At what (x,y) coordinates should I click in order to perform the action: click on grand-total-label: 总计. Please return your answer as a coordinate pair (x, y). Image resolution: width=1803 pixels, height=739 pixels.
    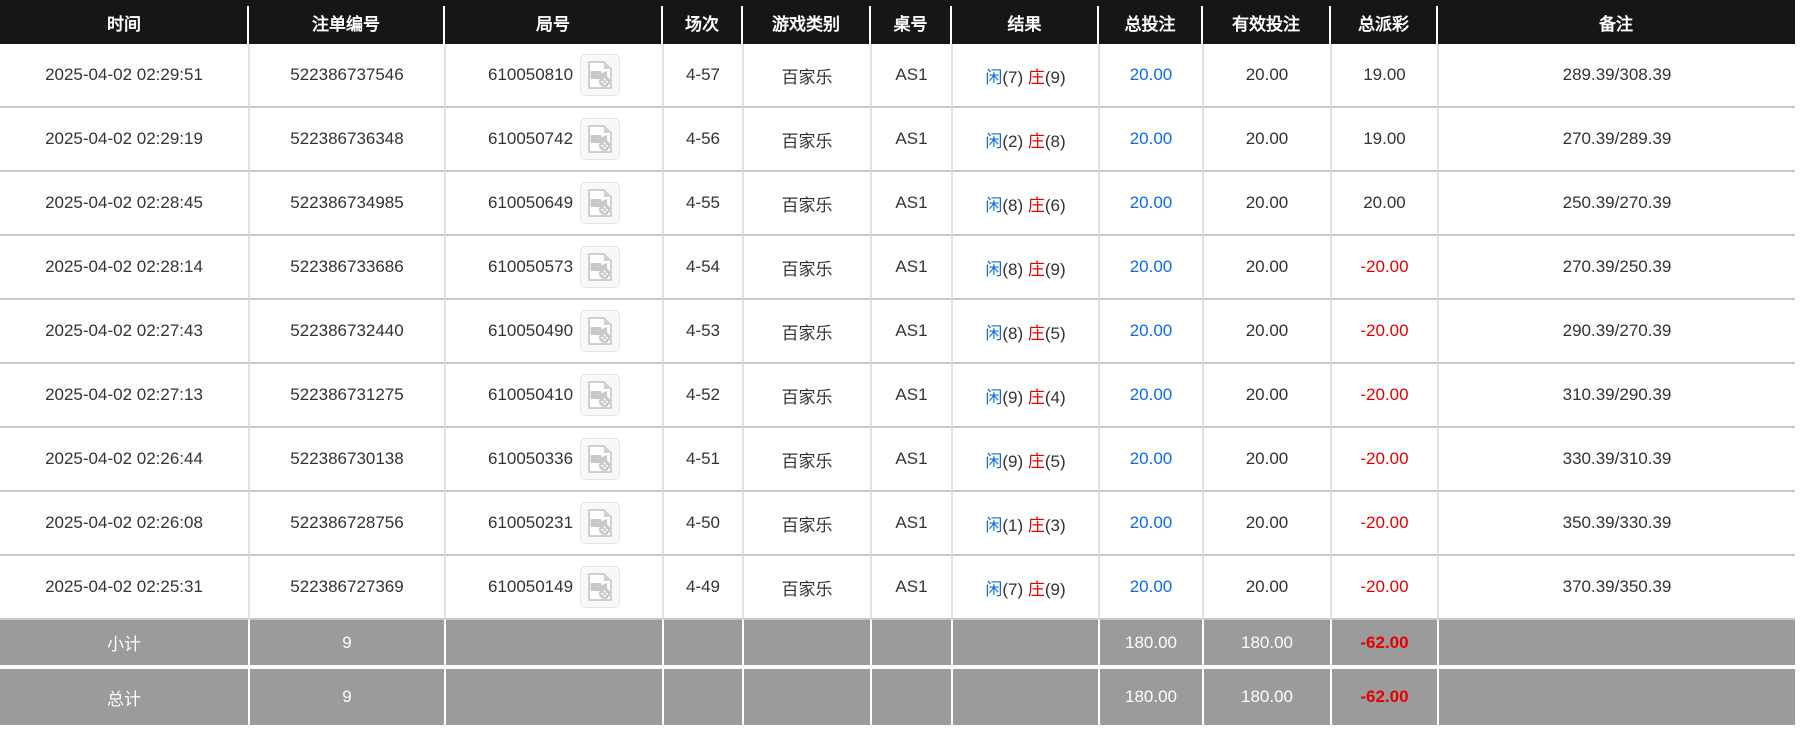
    Looking at the image, I should click on (124, 695).